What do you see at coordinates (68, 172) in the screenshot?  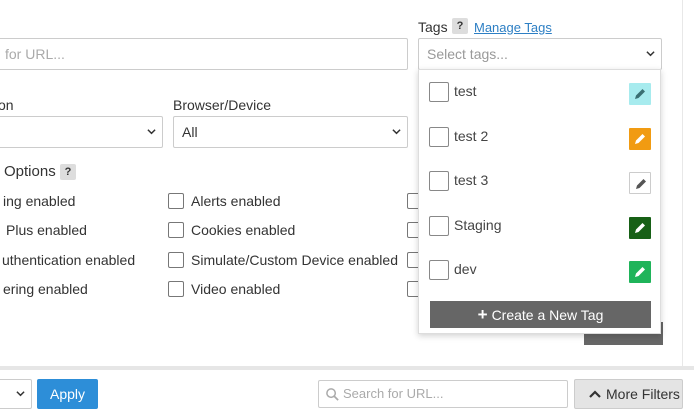 I see `options-help-icon: ?` at bounding box center [68, 172].